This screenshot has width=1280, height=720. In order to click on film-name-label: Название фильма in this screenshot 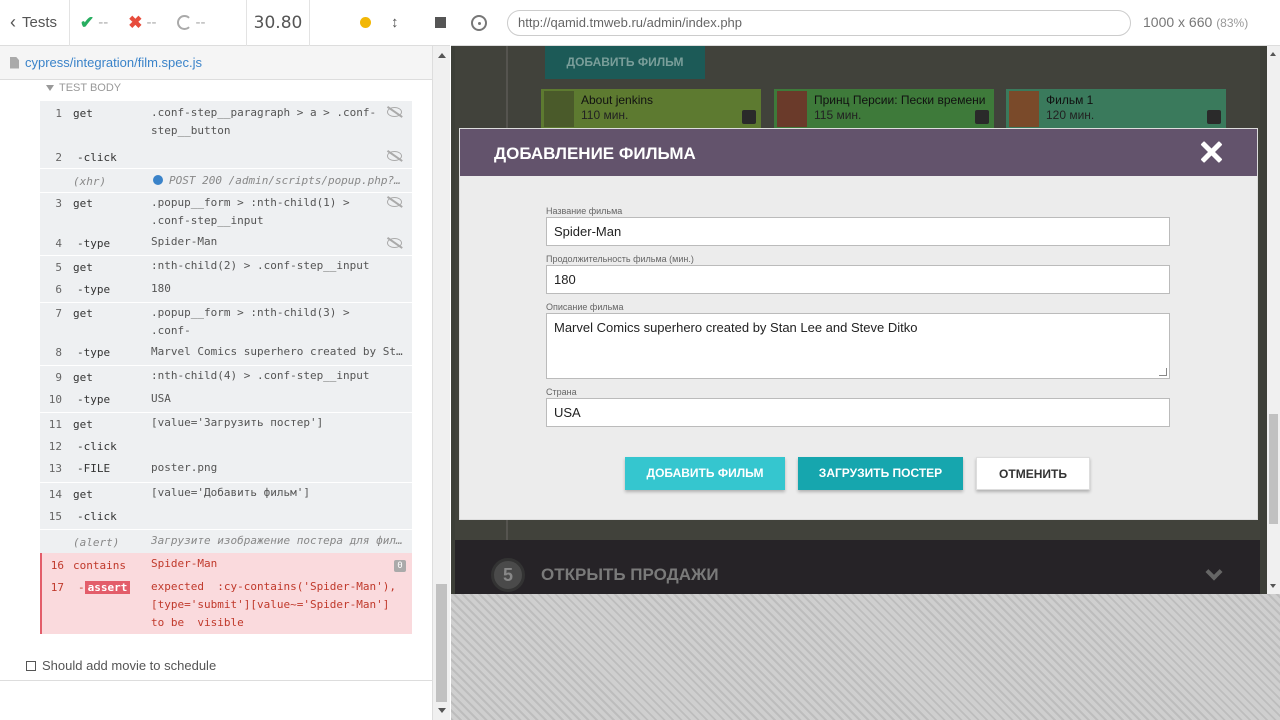, I will do `click(584, 211)`.